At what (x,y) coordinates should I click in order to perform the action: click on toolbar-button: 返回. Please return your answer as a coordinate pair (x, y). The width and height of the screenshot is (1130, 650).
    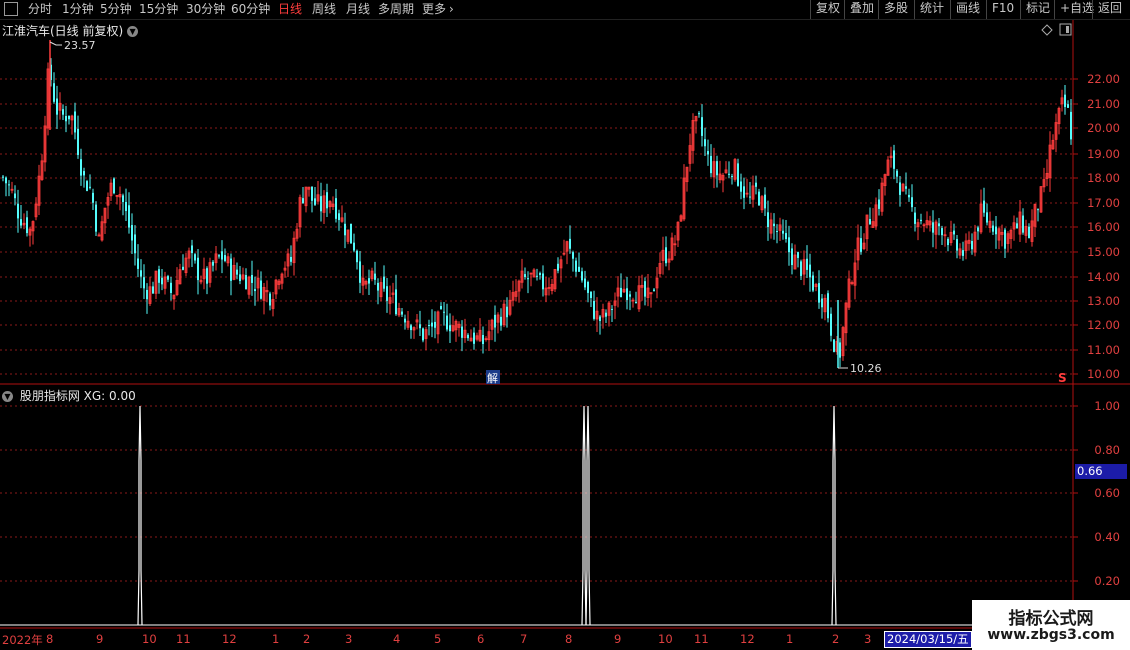
    Looking at the image, I should click on (1109, 9).